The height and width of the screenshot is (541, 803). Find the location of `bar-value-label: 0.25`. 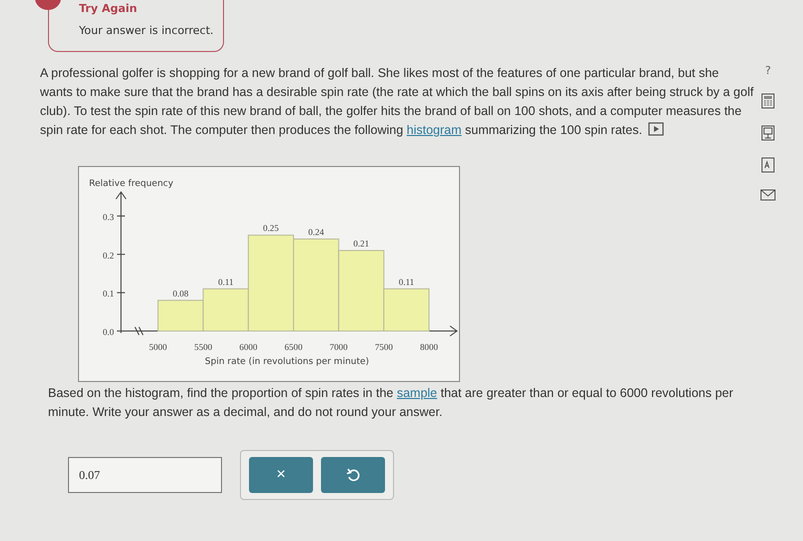

bar-value-label: 0.25 is located at coordinates (271, 228).